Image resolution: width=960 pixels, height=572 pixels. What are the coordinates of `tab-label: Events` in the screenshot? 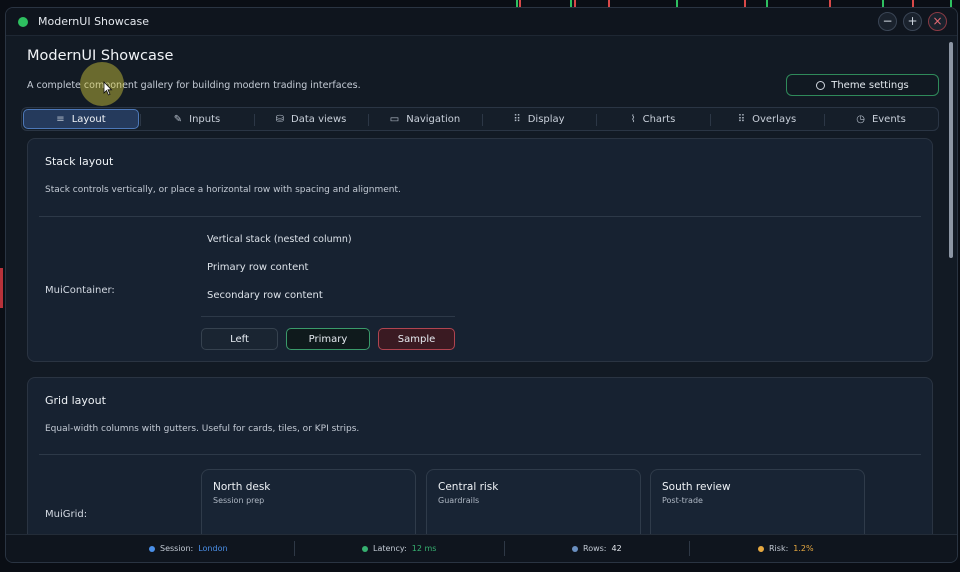 It's located at (888, 119).